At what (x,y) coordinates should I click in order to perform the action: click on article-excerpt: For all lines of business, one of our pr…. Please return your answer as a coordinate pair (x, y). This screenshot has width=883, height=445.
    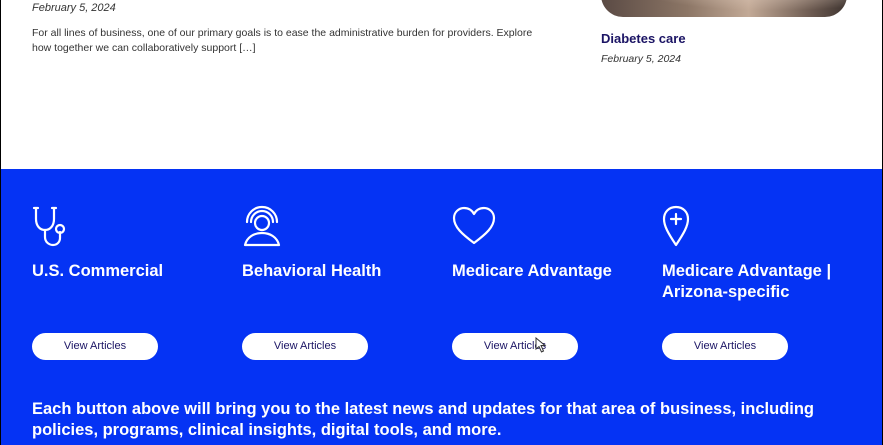
    Looking at the image, I should click on (282, 40).